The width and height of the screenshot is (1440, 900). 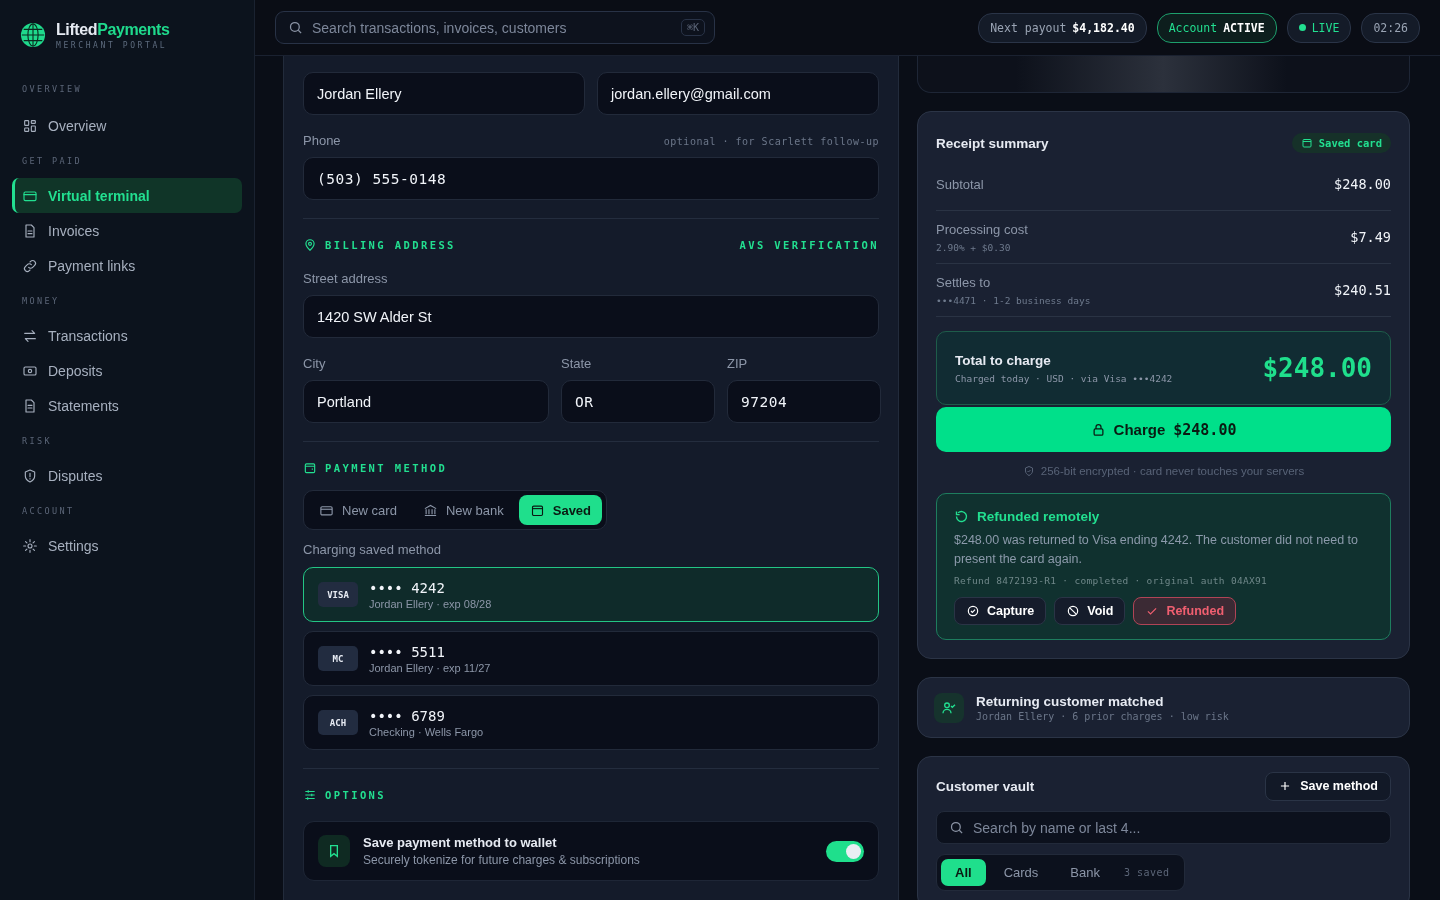 What do you see at coordinates (1362, 290) in the screenshot?
I see `line-amount: $240.51` at bounding box center [1362, 290].